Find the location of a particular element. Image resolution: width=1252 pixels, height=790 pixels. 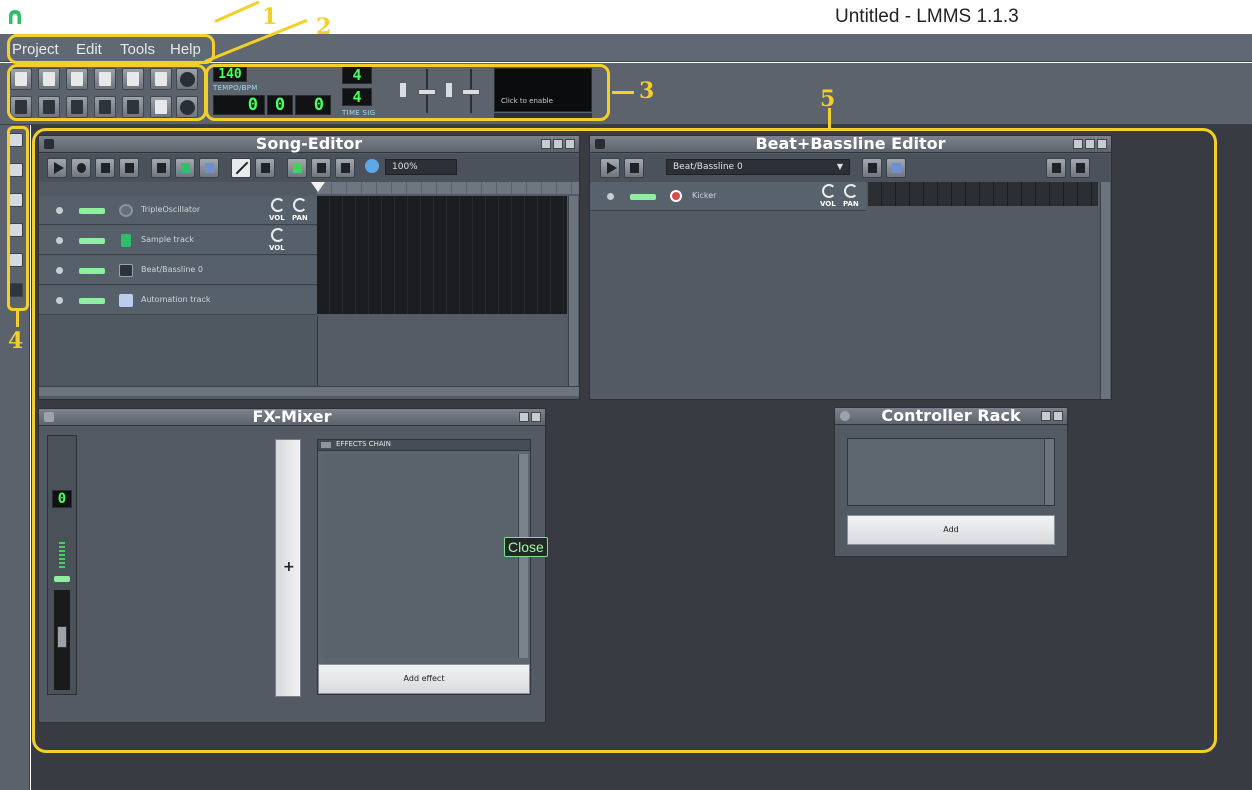

annotation-number-4: 4 is located at coordinates (16, 341).